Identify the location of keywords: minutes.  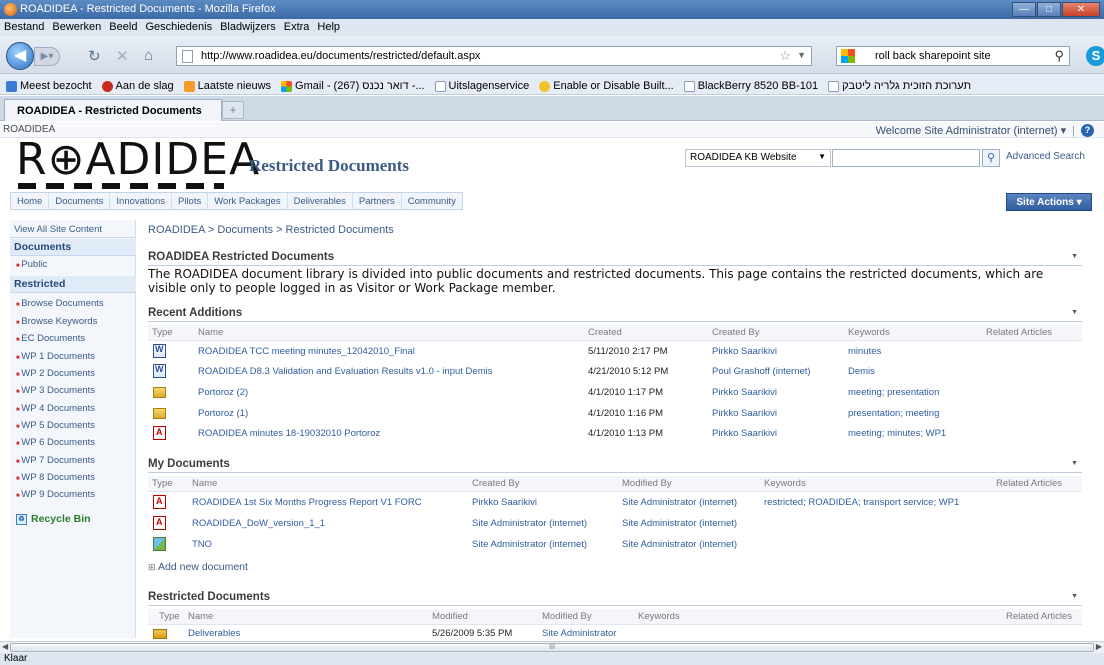
(864, 351).